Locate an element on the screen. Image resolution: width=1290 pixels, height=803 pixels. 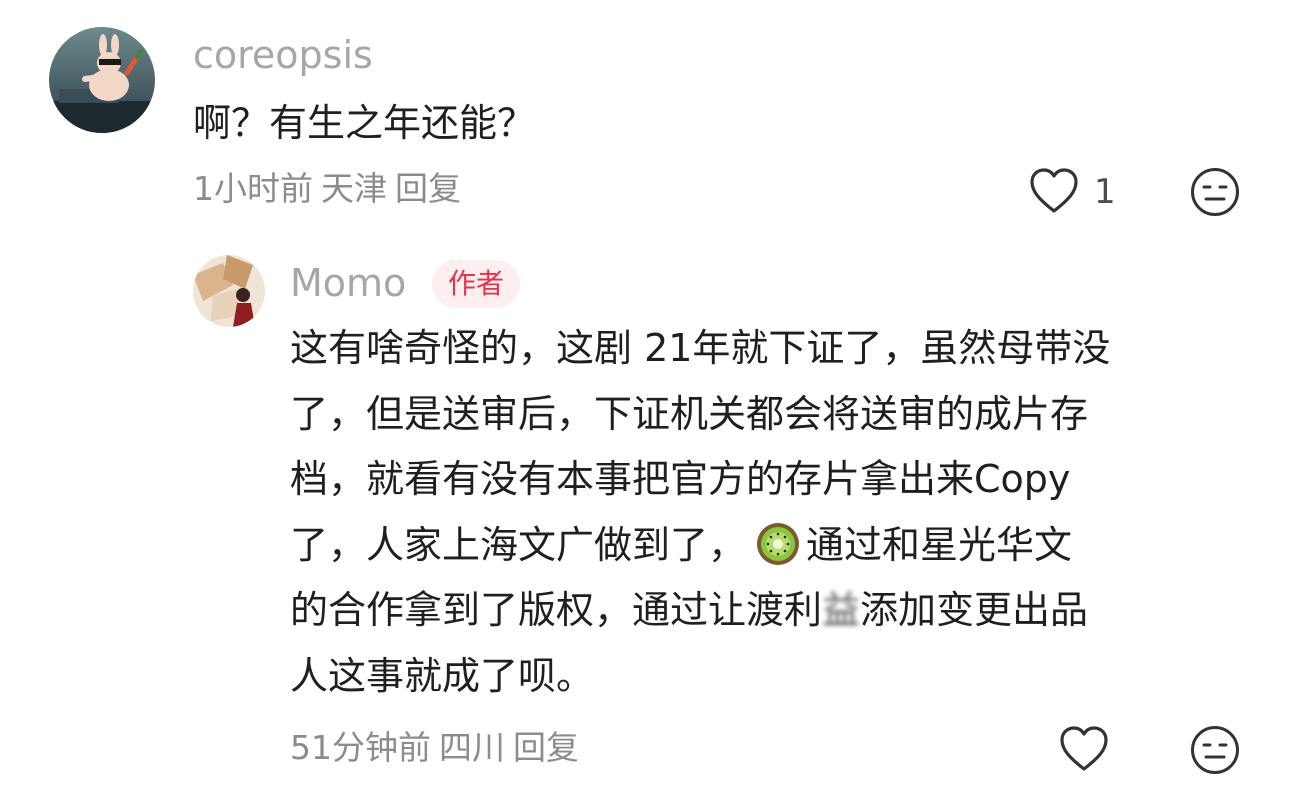
comment-like-count: 1 is located at coordinates (1105, 192).